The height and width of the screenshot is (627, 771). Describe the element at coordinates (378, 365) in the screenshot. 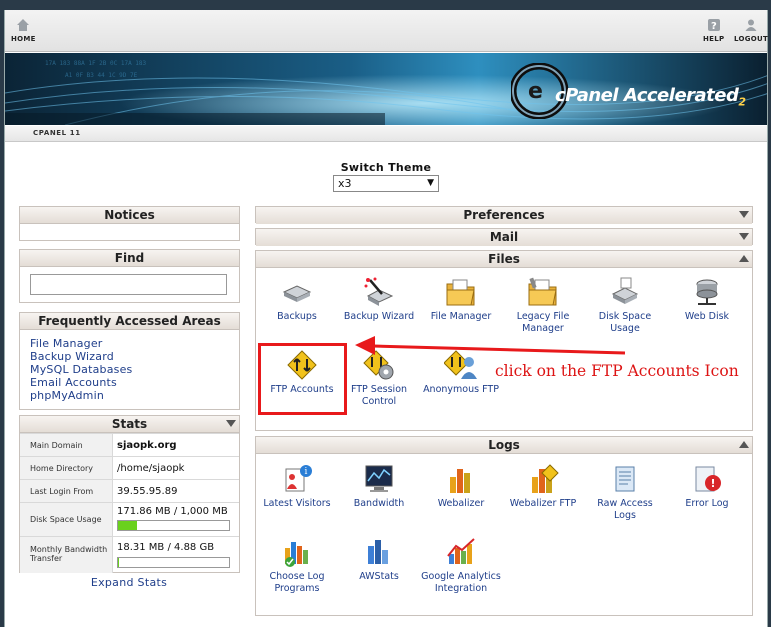

I see `ftp-session-control-icon` at that location.